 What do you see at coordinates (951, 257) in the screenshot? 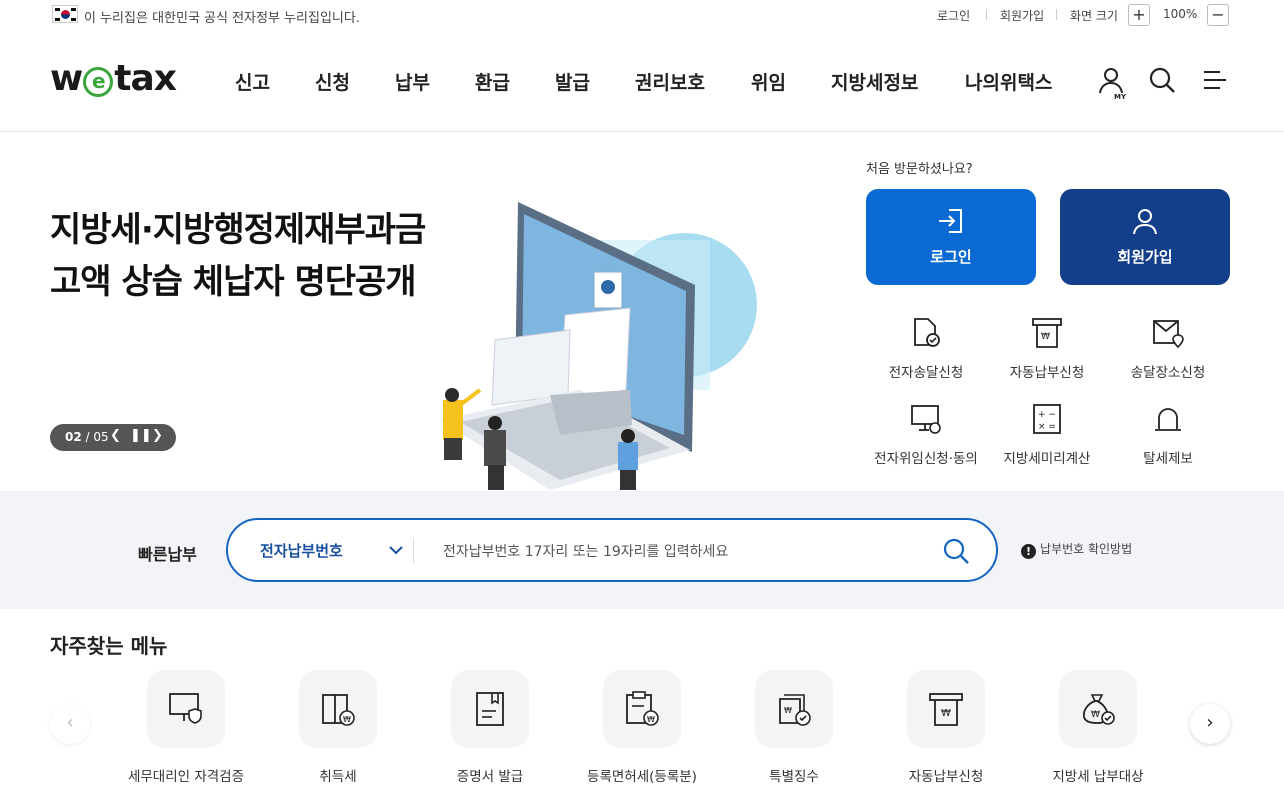
I see `login-button-label: 로그인` at bounding box center [951, 257].